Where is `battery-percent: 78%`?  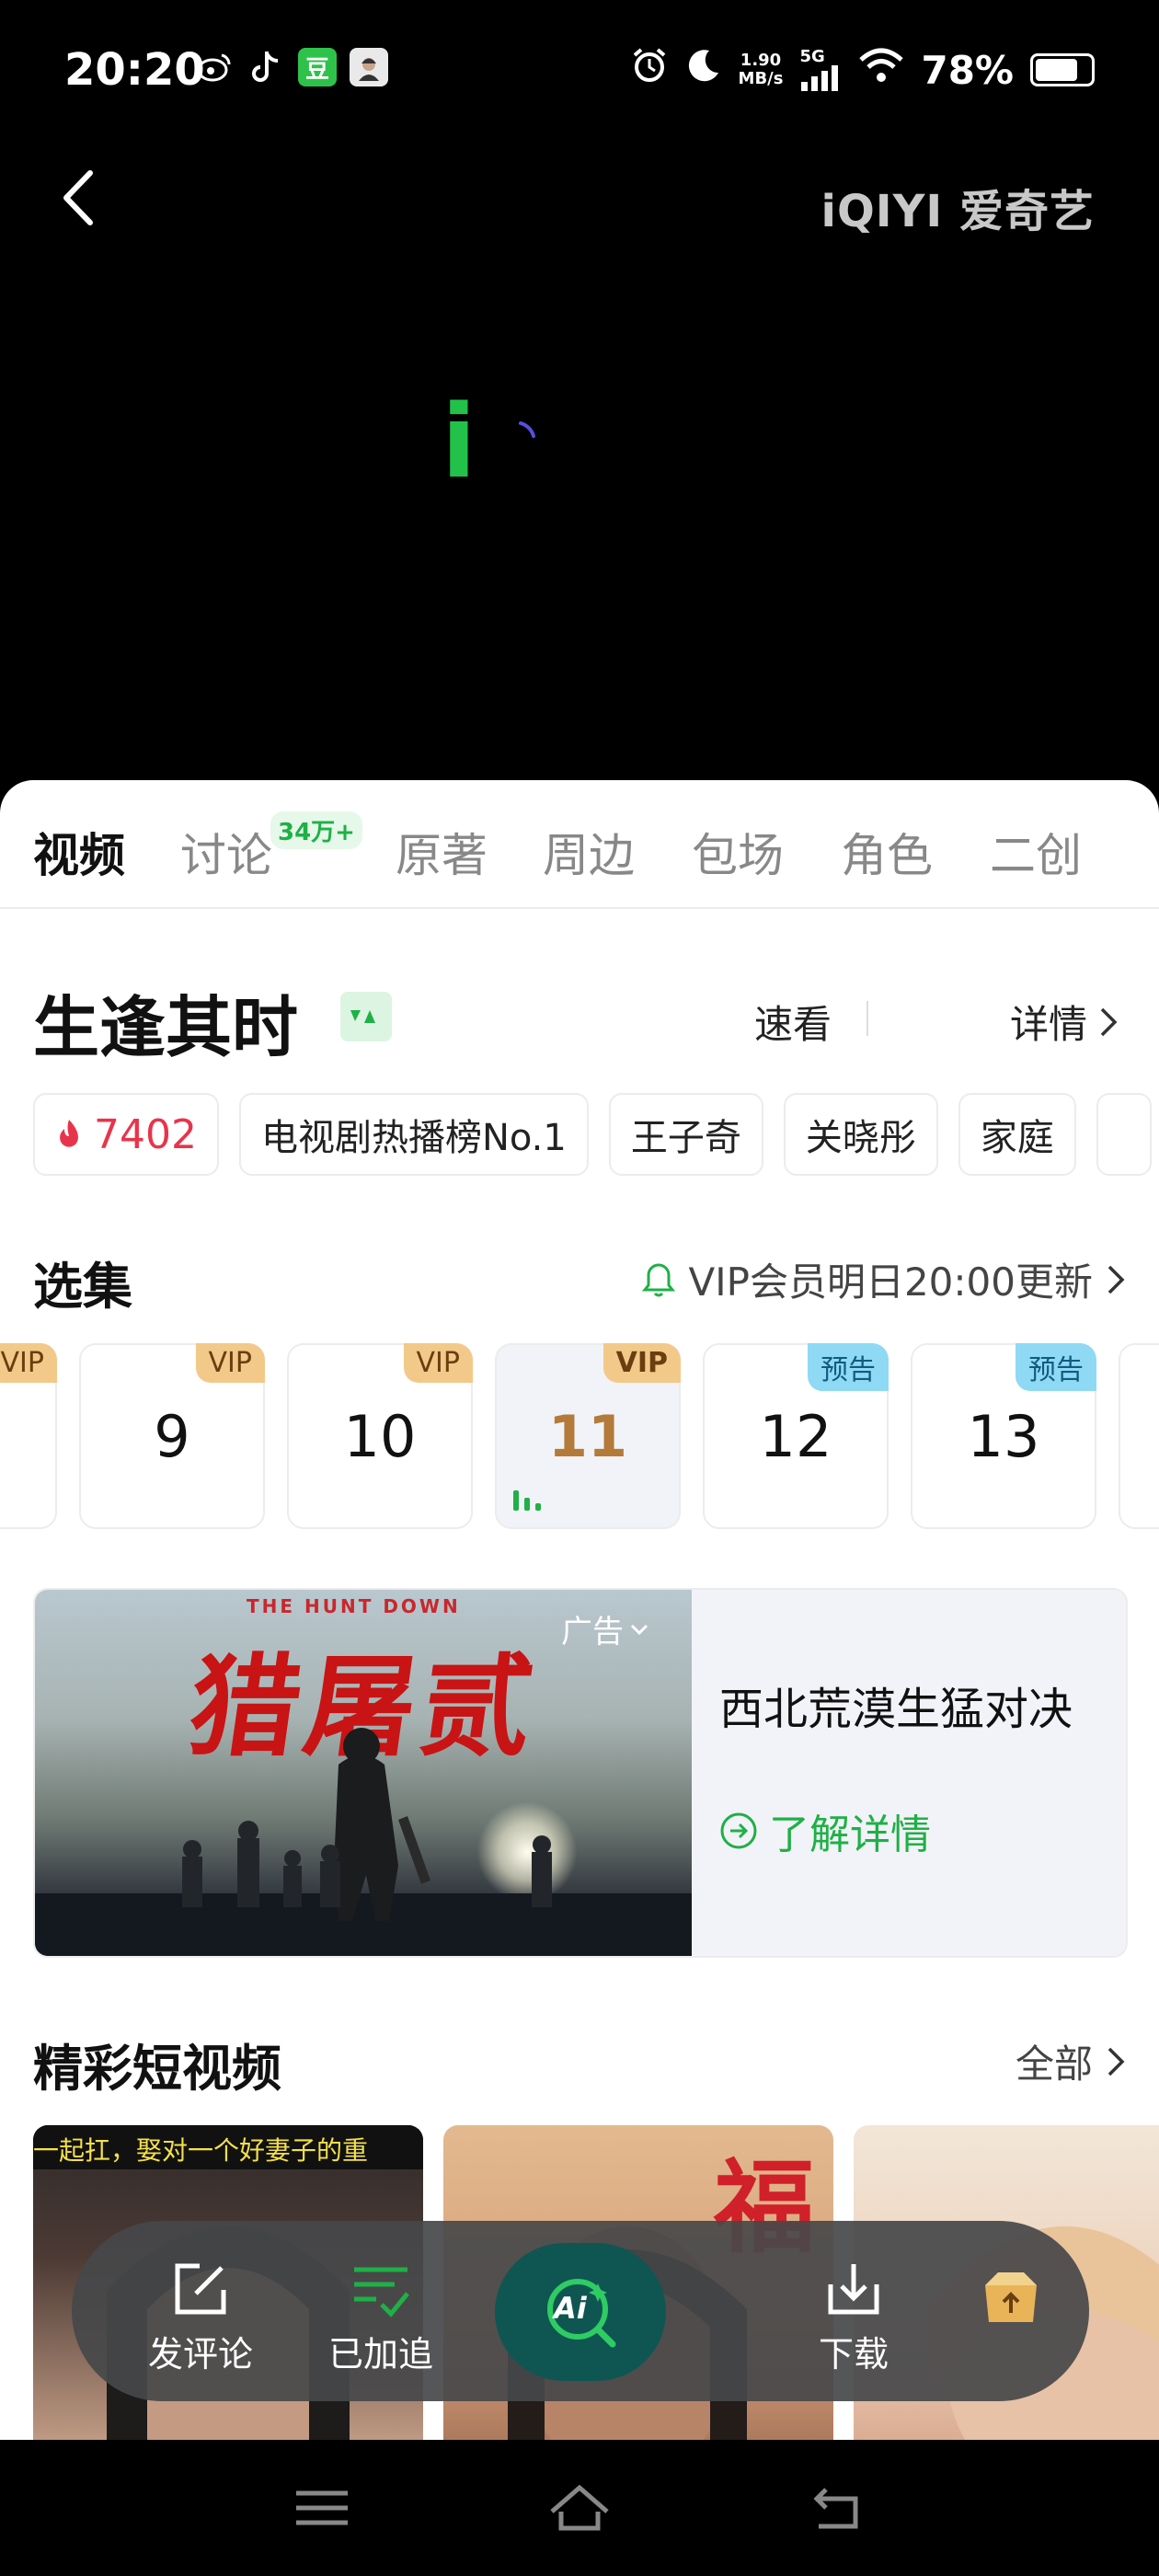 battery-percent: 78% is located at coordinates (967, 70).